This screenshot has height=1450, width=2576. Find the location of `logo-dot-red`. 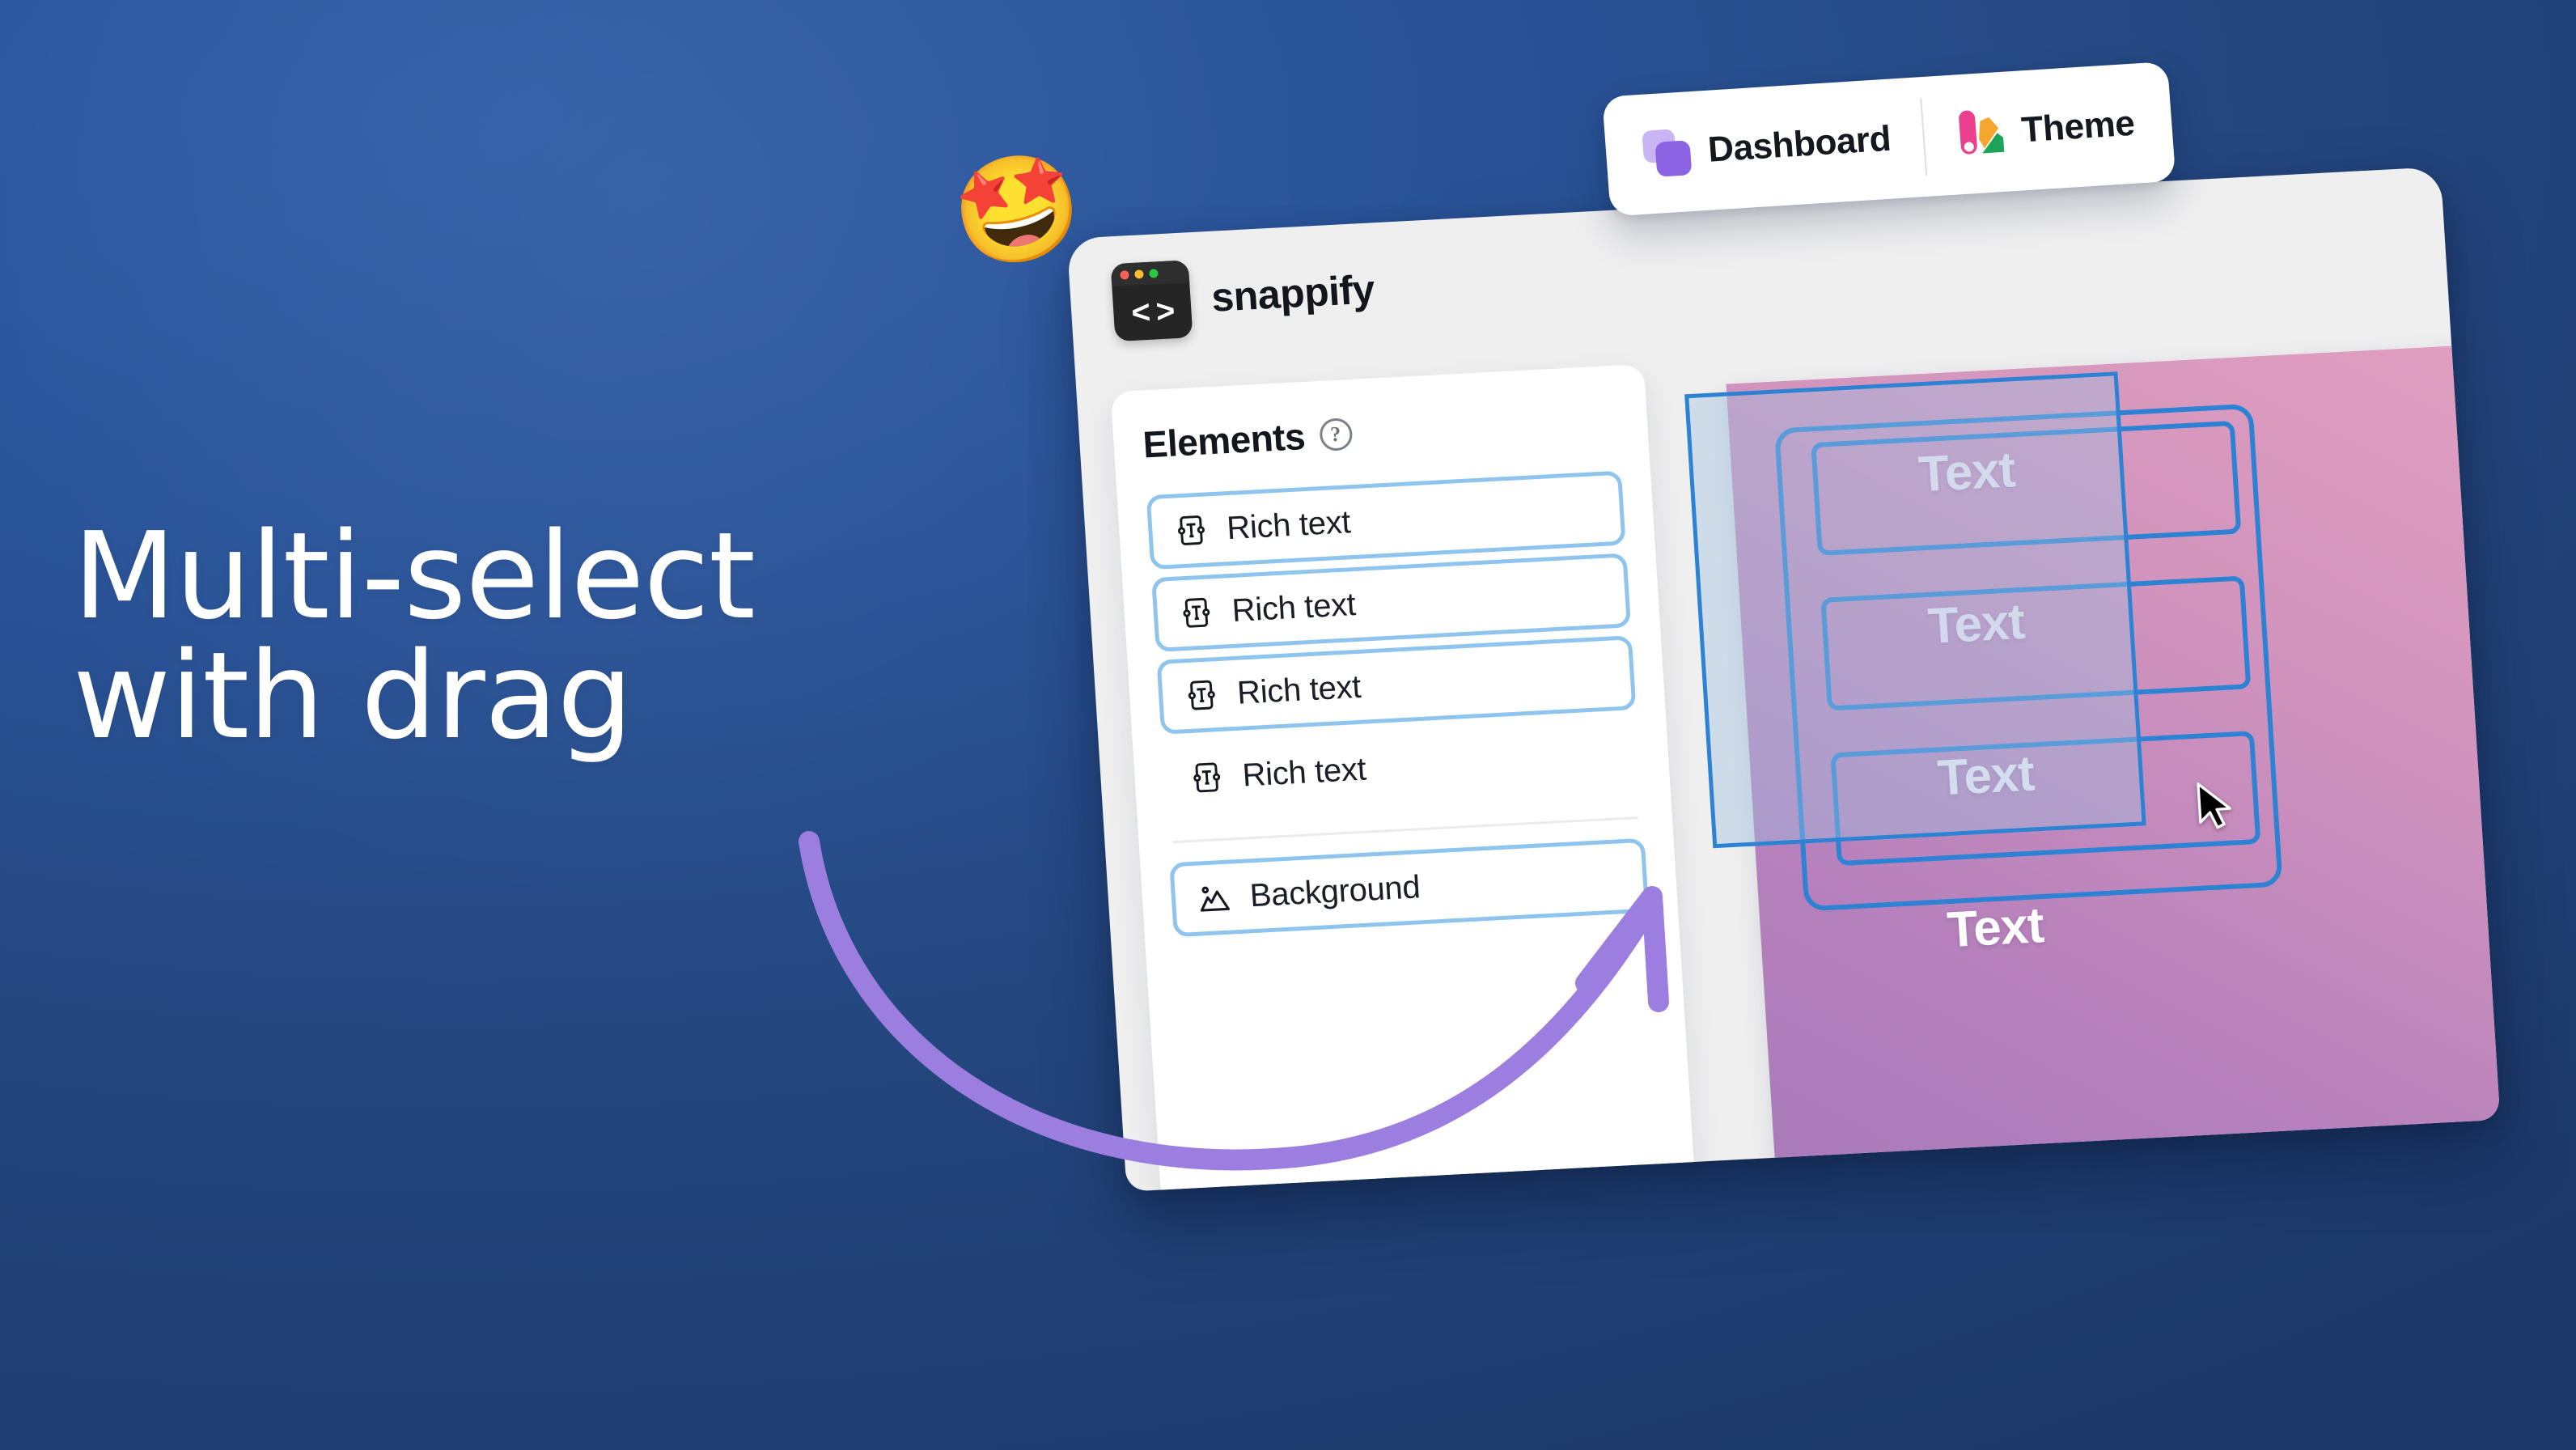

logo-dot-red is located at coordinates (1124, 274).